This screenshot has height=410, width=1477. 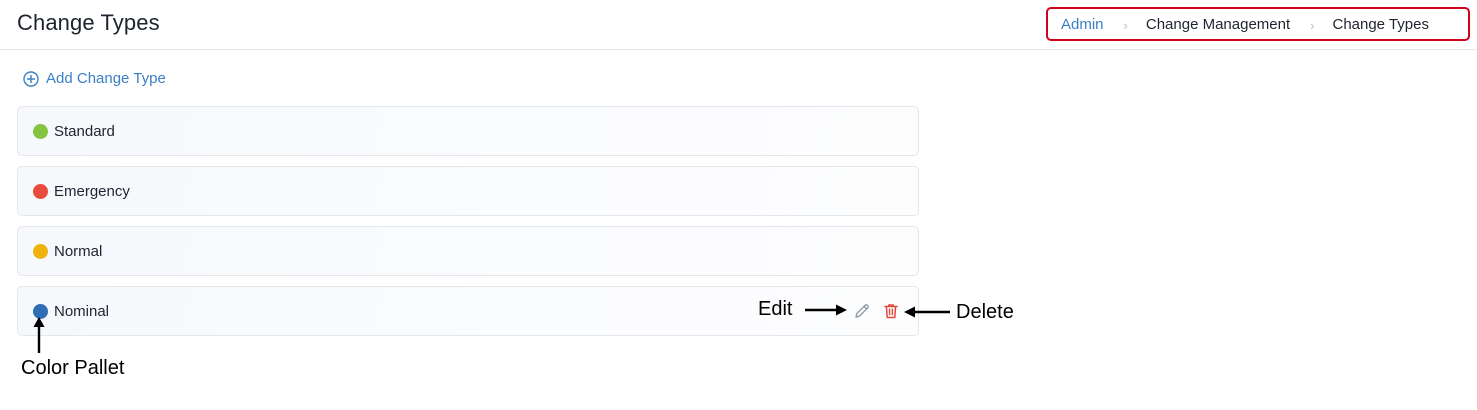 What do you see at coordinates (82, 311) in the screenshot?
I see `change-type-name: Nominal` at bounding box center [82, 311].